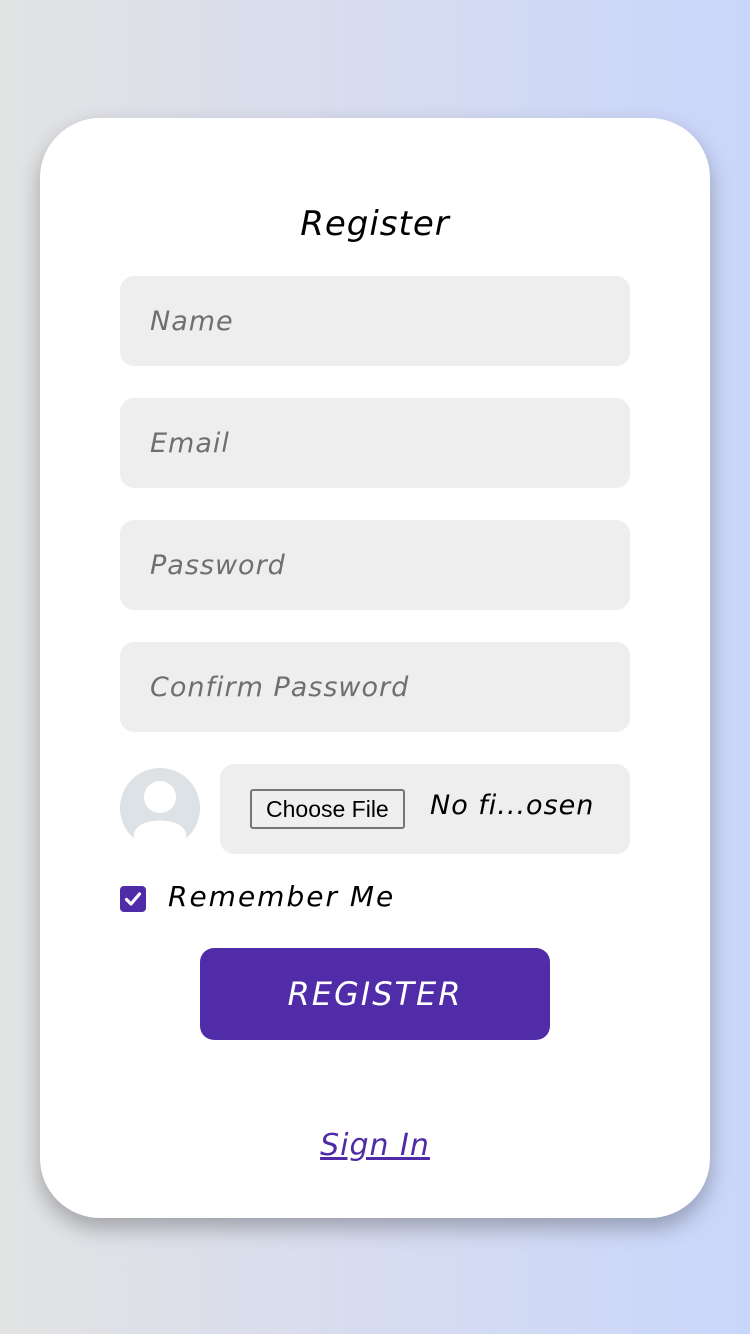  I want to click on checkmark-icon, so click(133, 899).